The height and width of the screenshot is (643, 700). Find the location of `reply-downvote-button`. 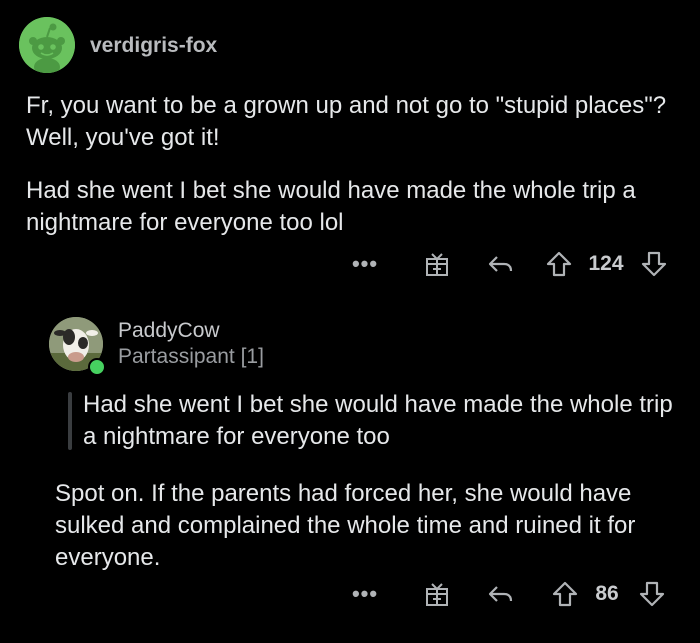

reply-downvote-button is located at coordinates (652, 594).